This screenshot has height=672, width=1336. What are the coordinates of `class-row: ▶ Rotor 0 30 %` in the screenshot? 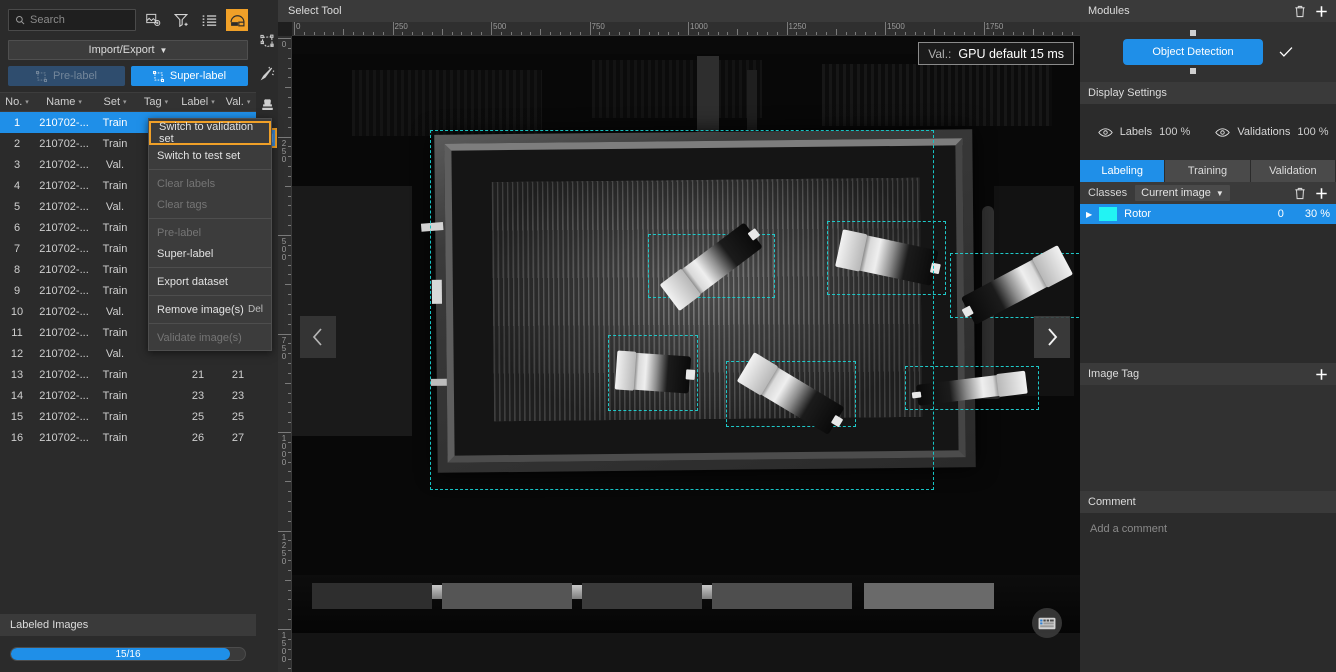 It's located at (1208, 214).